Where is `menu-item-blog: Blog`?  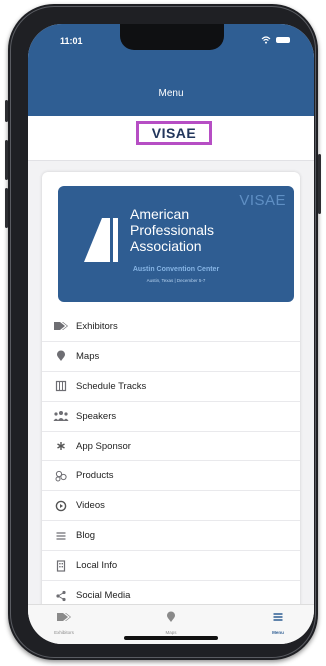 menu-item-blog: Blog is located at coordinates (171, 536).